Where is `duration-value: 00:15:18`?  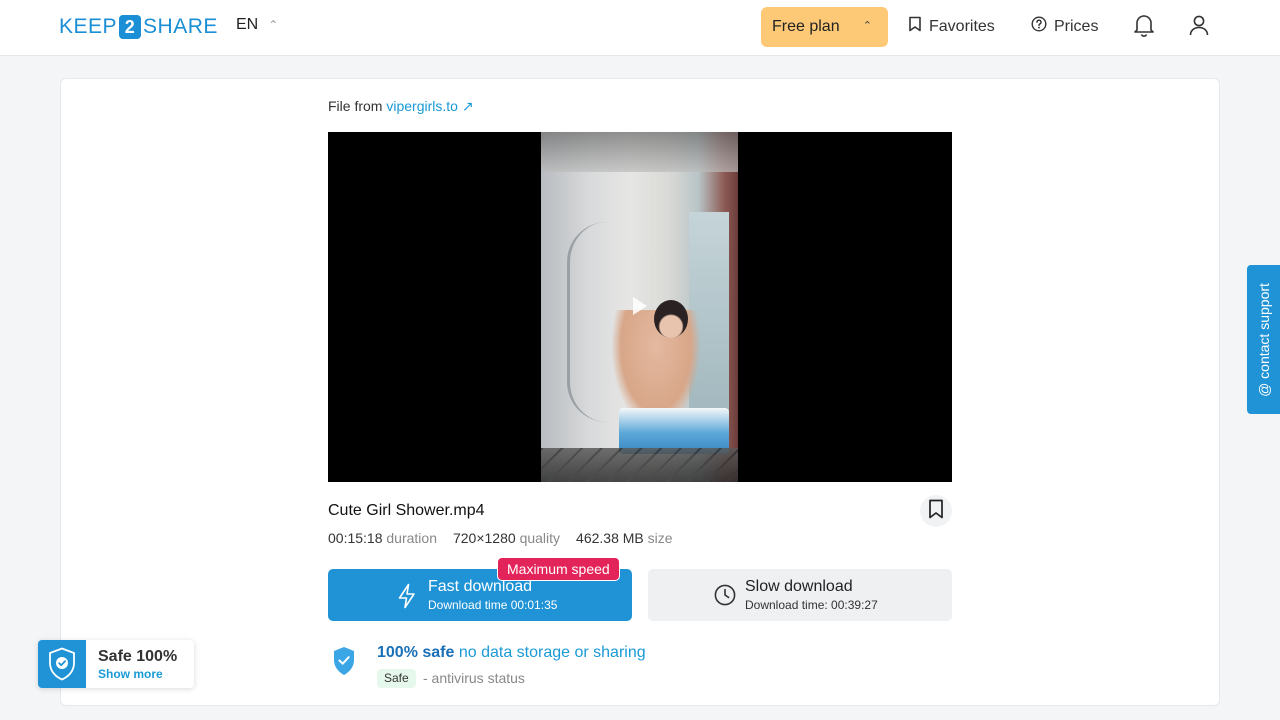
duration-value: 00:15:18 is located at coordinates (355, 538).